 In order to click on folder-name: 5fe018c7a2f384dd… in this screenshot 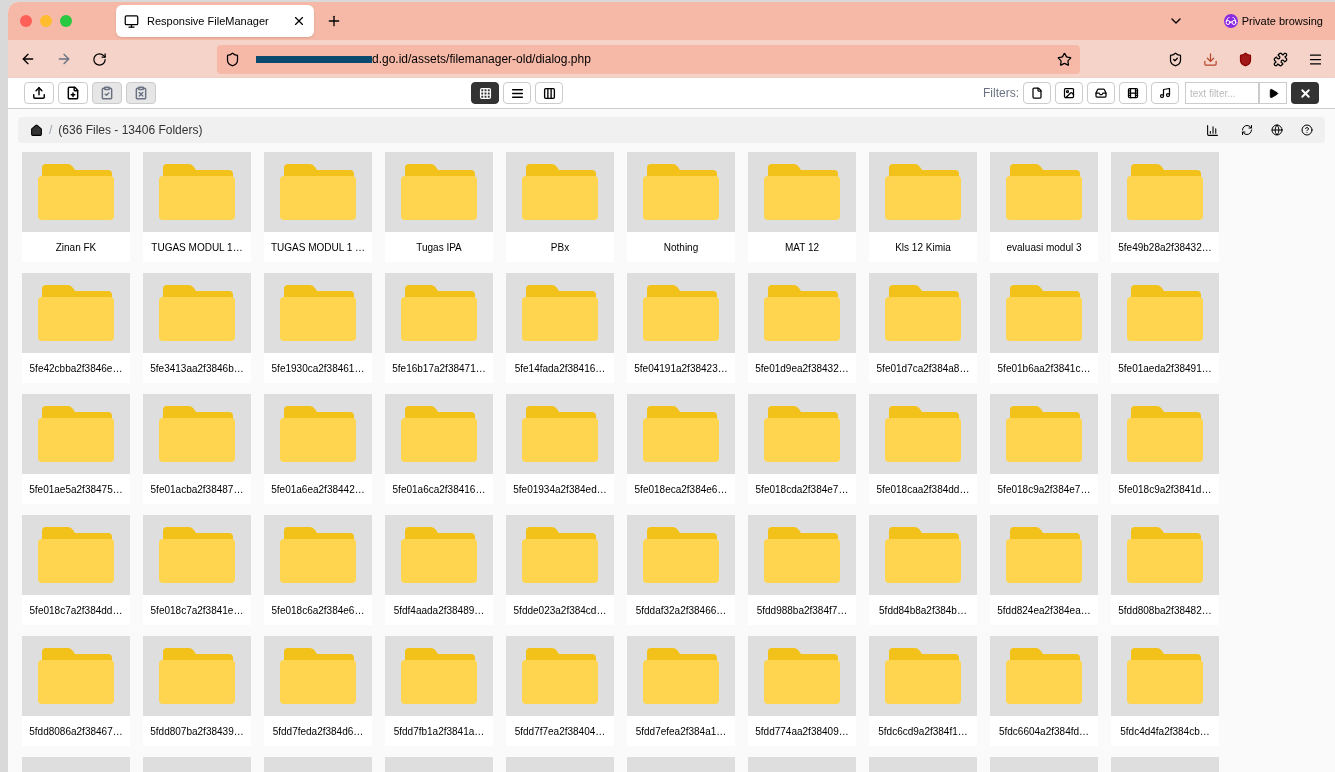, I will do `click(76, 610)`.